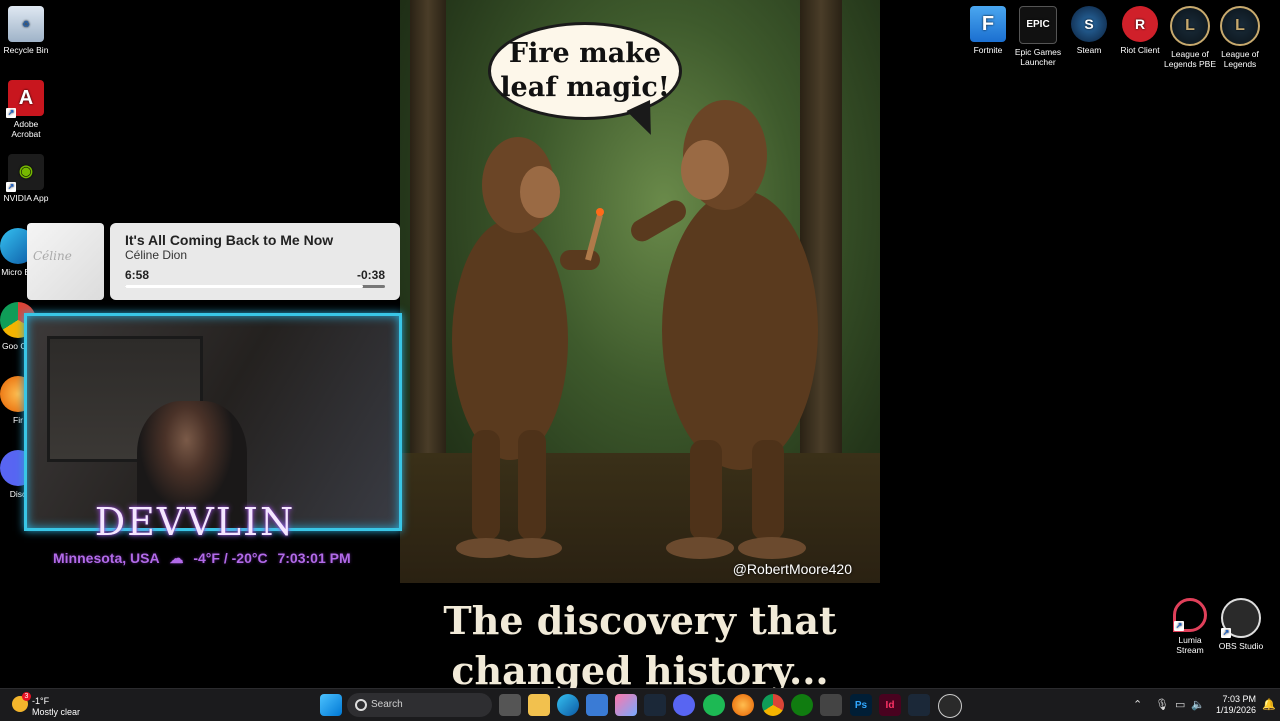  I want to click on store-icon, so click(597, 705).